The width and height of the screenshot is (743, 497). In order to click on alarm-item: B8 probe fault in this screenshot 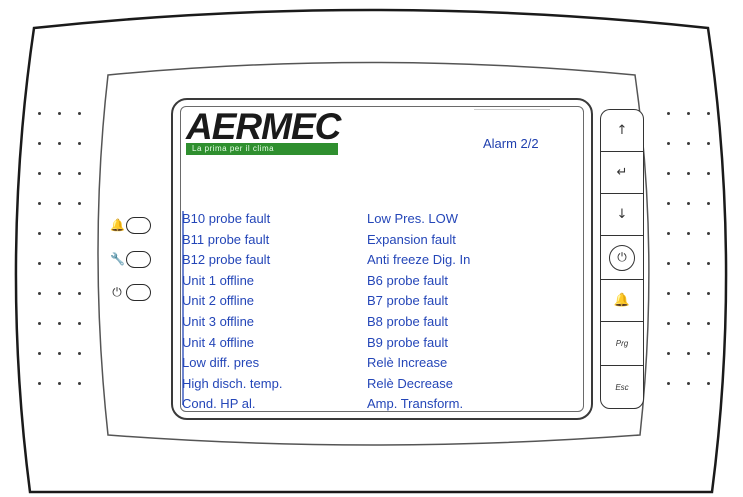, I will do `click(407, 321)`.